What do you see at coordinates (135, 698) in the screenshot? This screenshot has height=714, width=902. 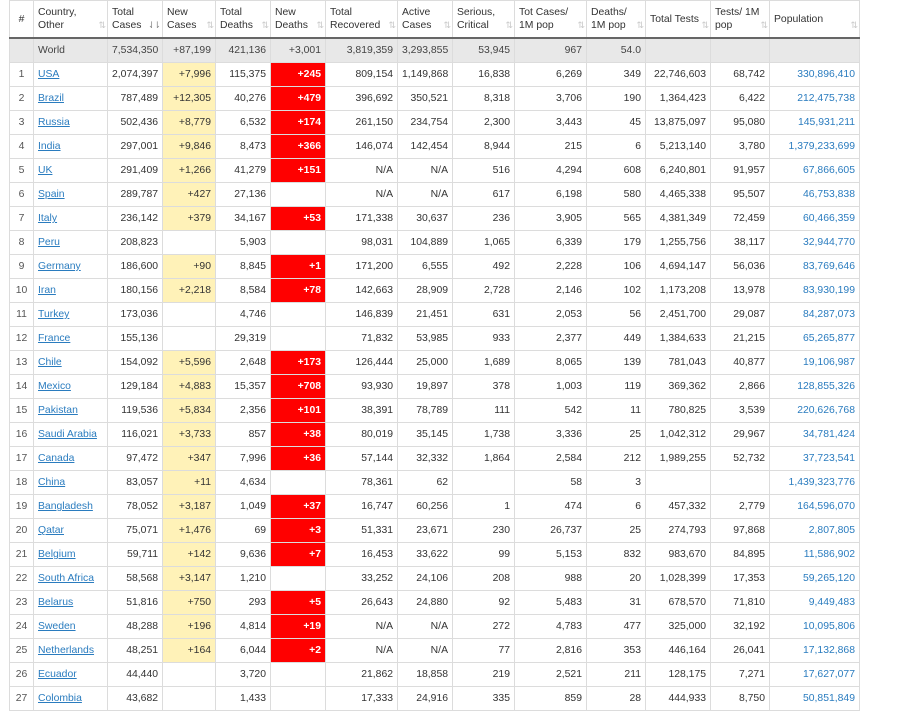 I see `cell-total-cases: 43,682` at bounding box center [135, 698].